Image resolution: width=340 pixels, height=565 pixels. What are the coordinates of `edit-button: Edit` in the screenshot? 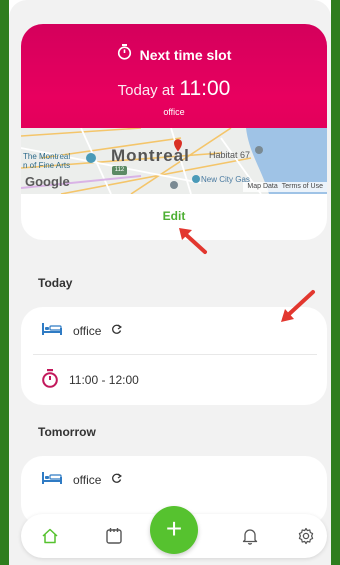 It's located at (174, 216).